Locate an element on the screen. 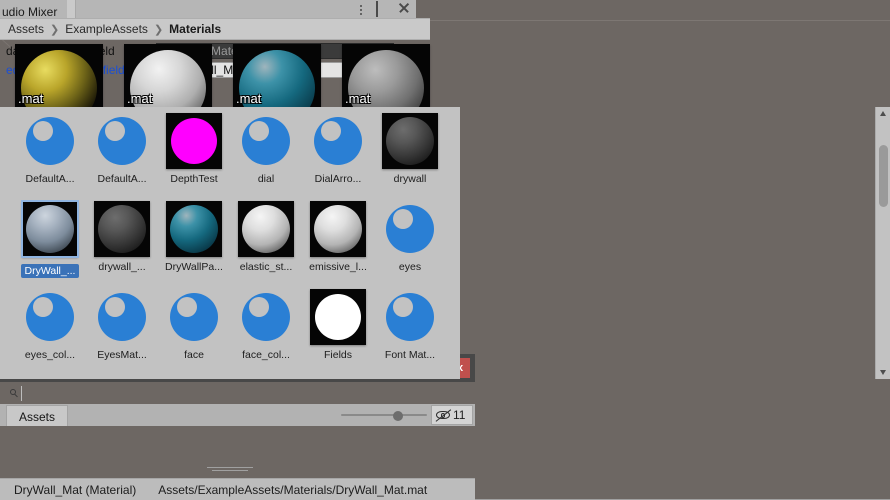 The height and width of the screenshot is (500, 890). kebab-menu-icon is located at coordinates (361, 10).